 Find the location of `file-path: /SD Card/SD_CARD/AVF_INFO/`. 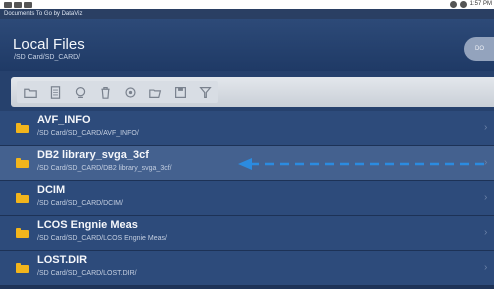

file-path: /SD Card/SD_CARD/AVF_INFO/ is located at coordinates (88, 133).